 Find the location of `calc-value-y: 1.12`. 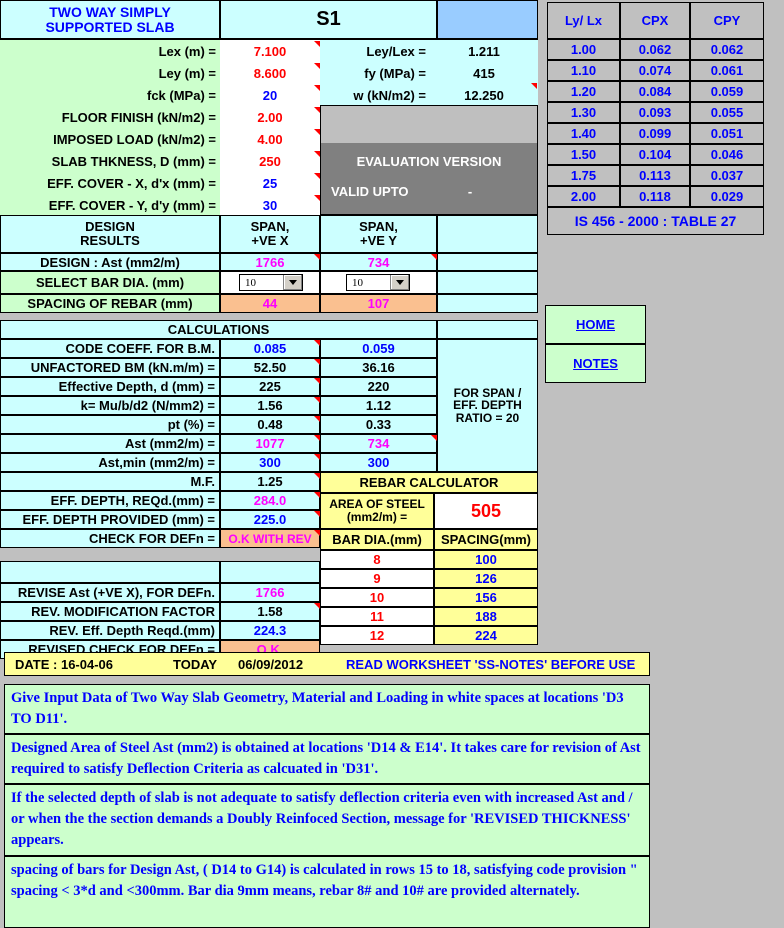

calc-value-y: 1.12 is located at coordinates (378, 405).